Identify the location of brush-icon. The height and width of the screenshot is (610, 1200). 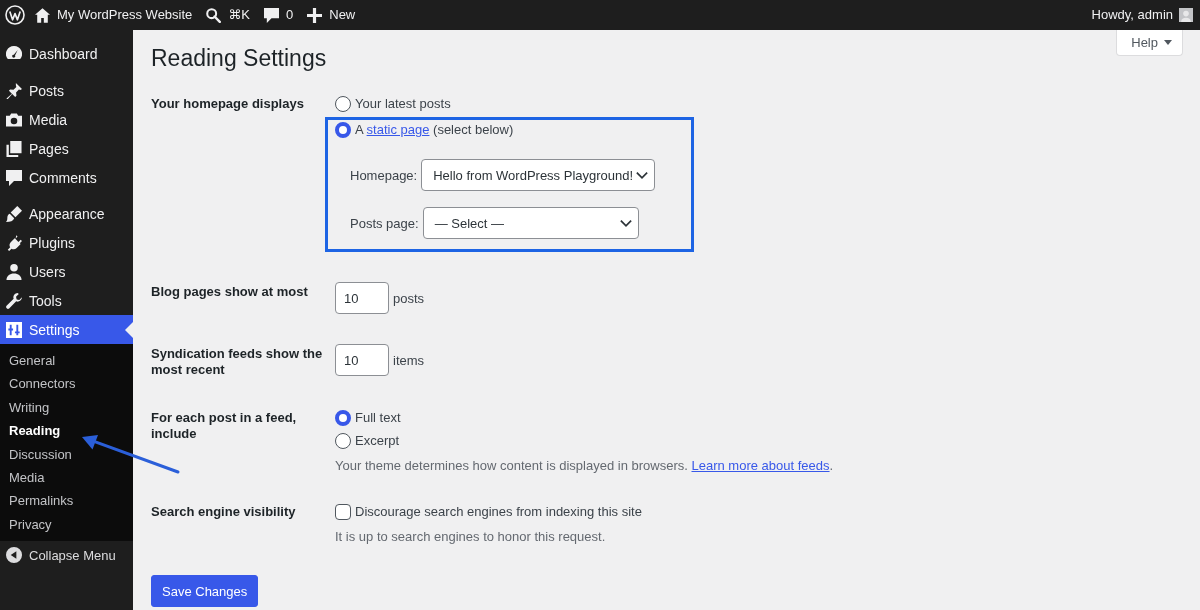
(14, 214).